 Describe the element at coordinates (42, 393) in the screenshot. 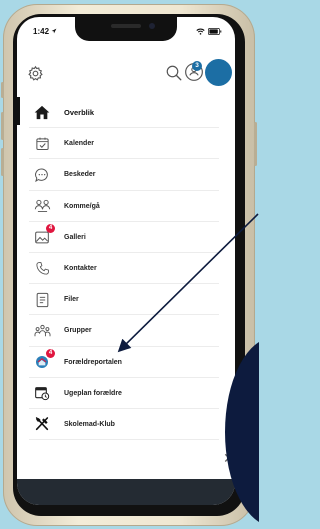

I see `calendar-clock-icon` at that location.